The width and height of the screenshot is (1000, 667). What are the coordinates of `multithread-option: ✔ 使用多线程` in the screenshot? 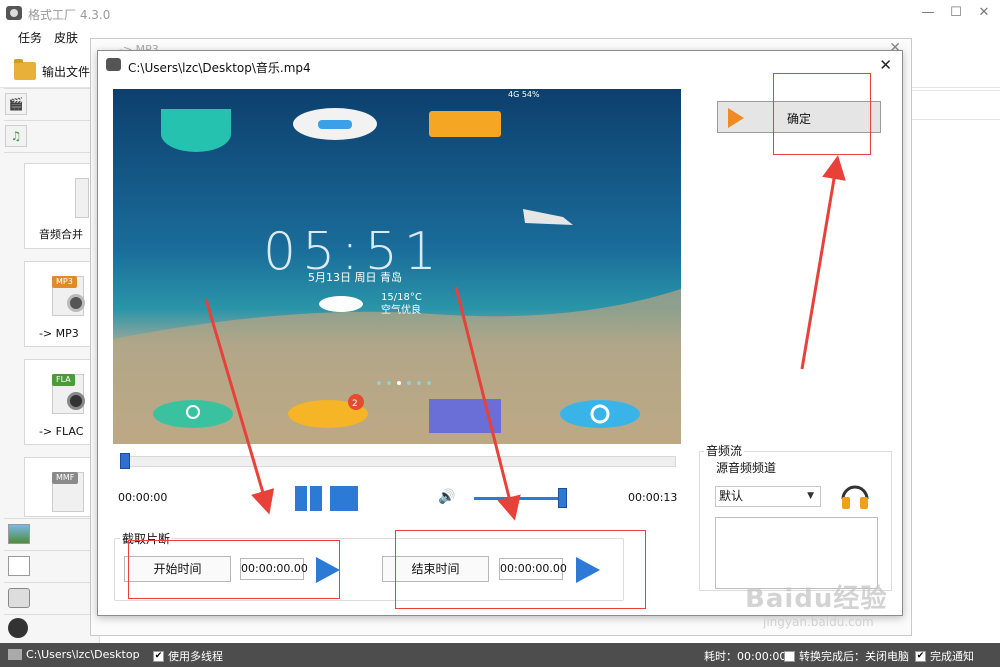 It's located at (188, 656).